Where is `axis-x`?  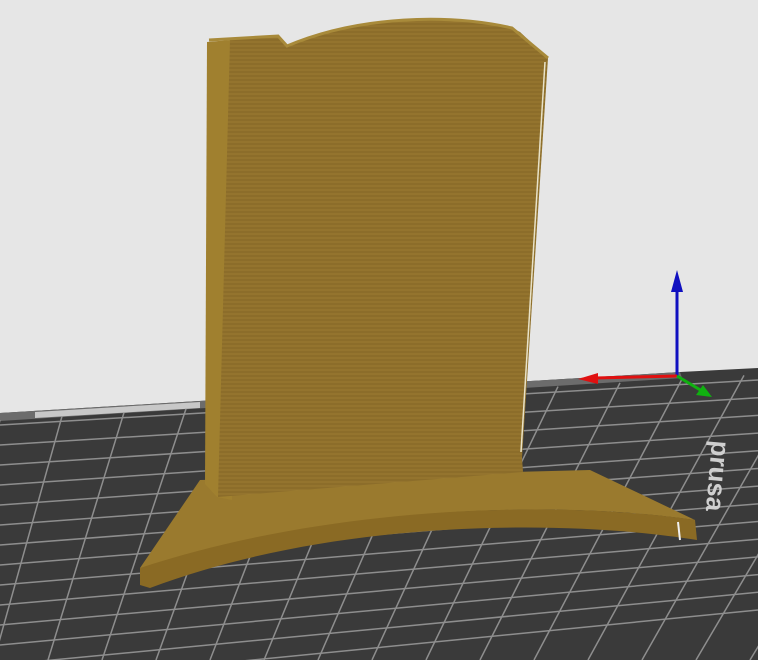
axis-x is located at coordinates (636, 377).